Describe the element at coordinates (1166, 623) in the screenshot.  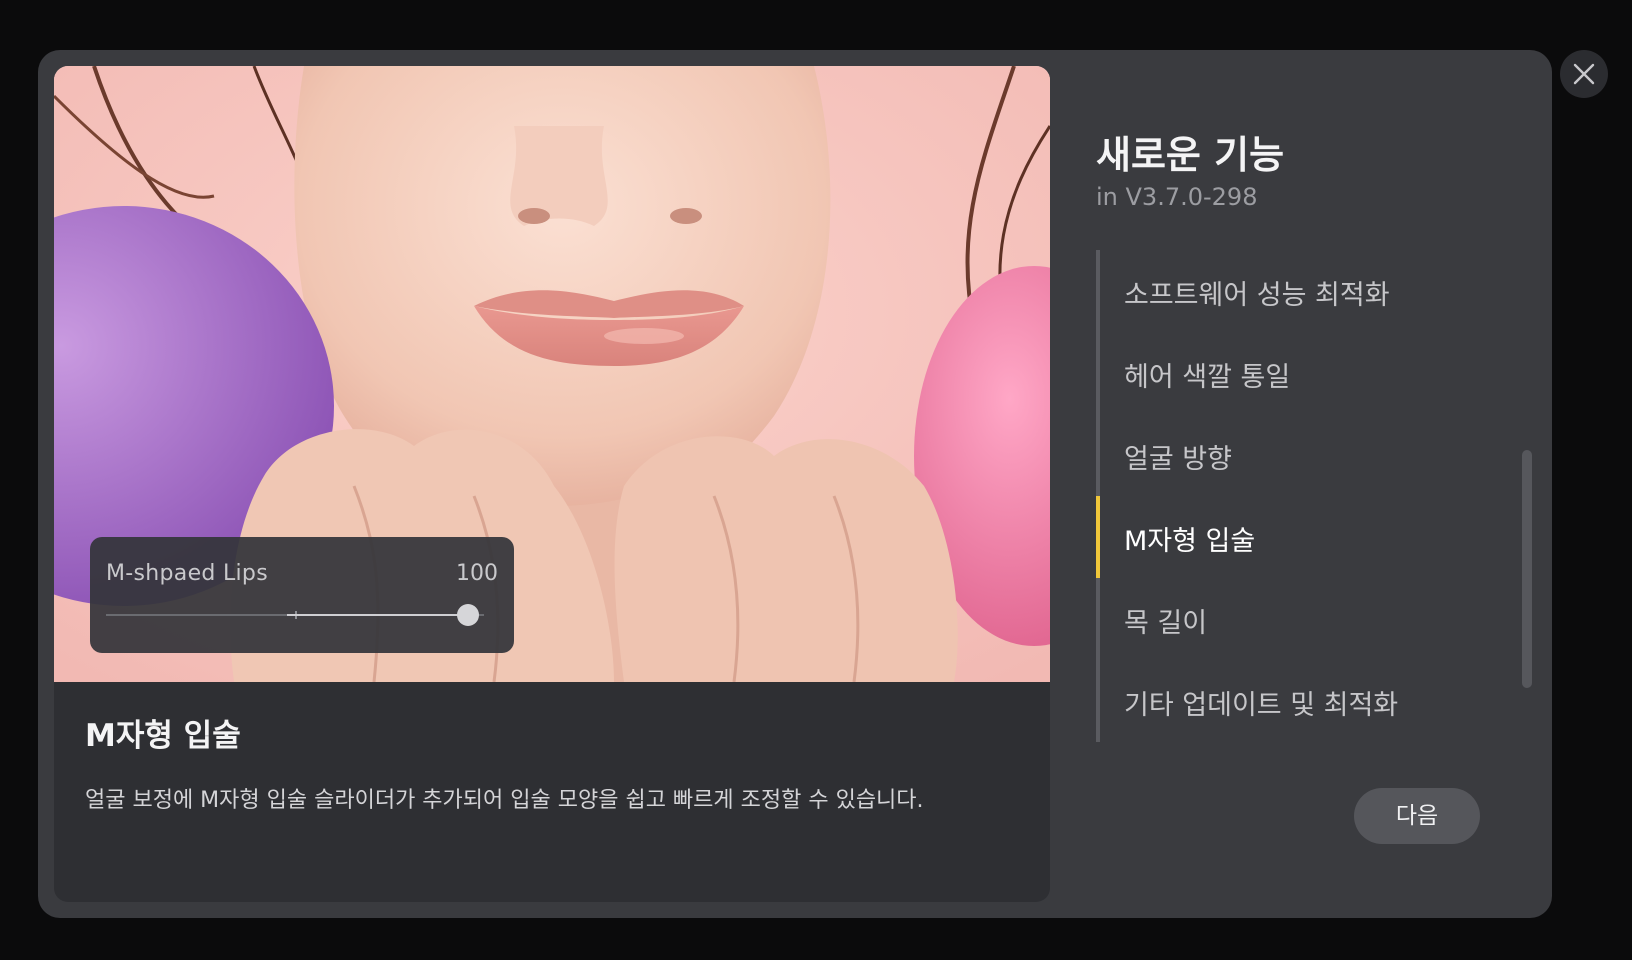
I see `feature-item-label: 목 길이` at that location.